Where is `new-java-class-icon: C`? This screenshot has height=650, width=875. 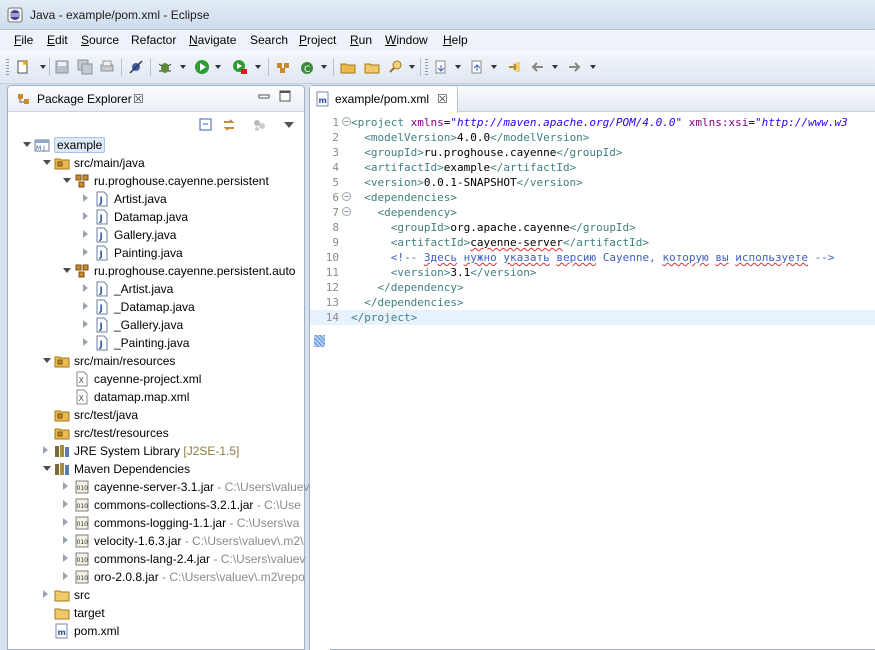 new-java-class-icon: C is located at coordinates (307, 67).